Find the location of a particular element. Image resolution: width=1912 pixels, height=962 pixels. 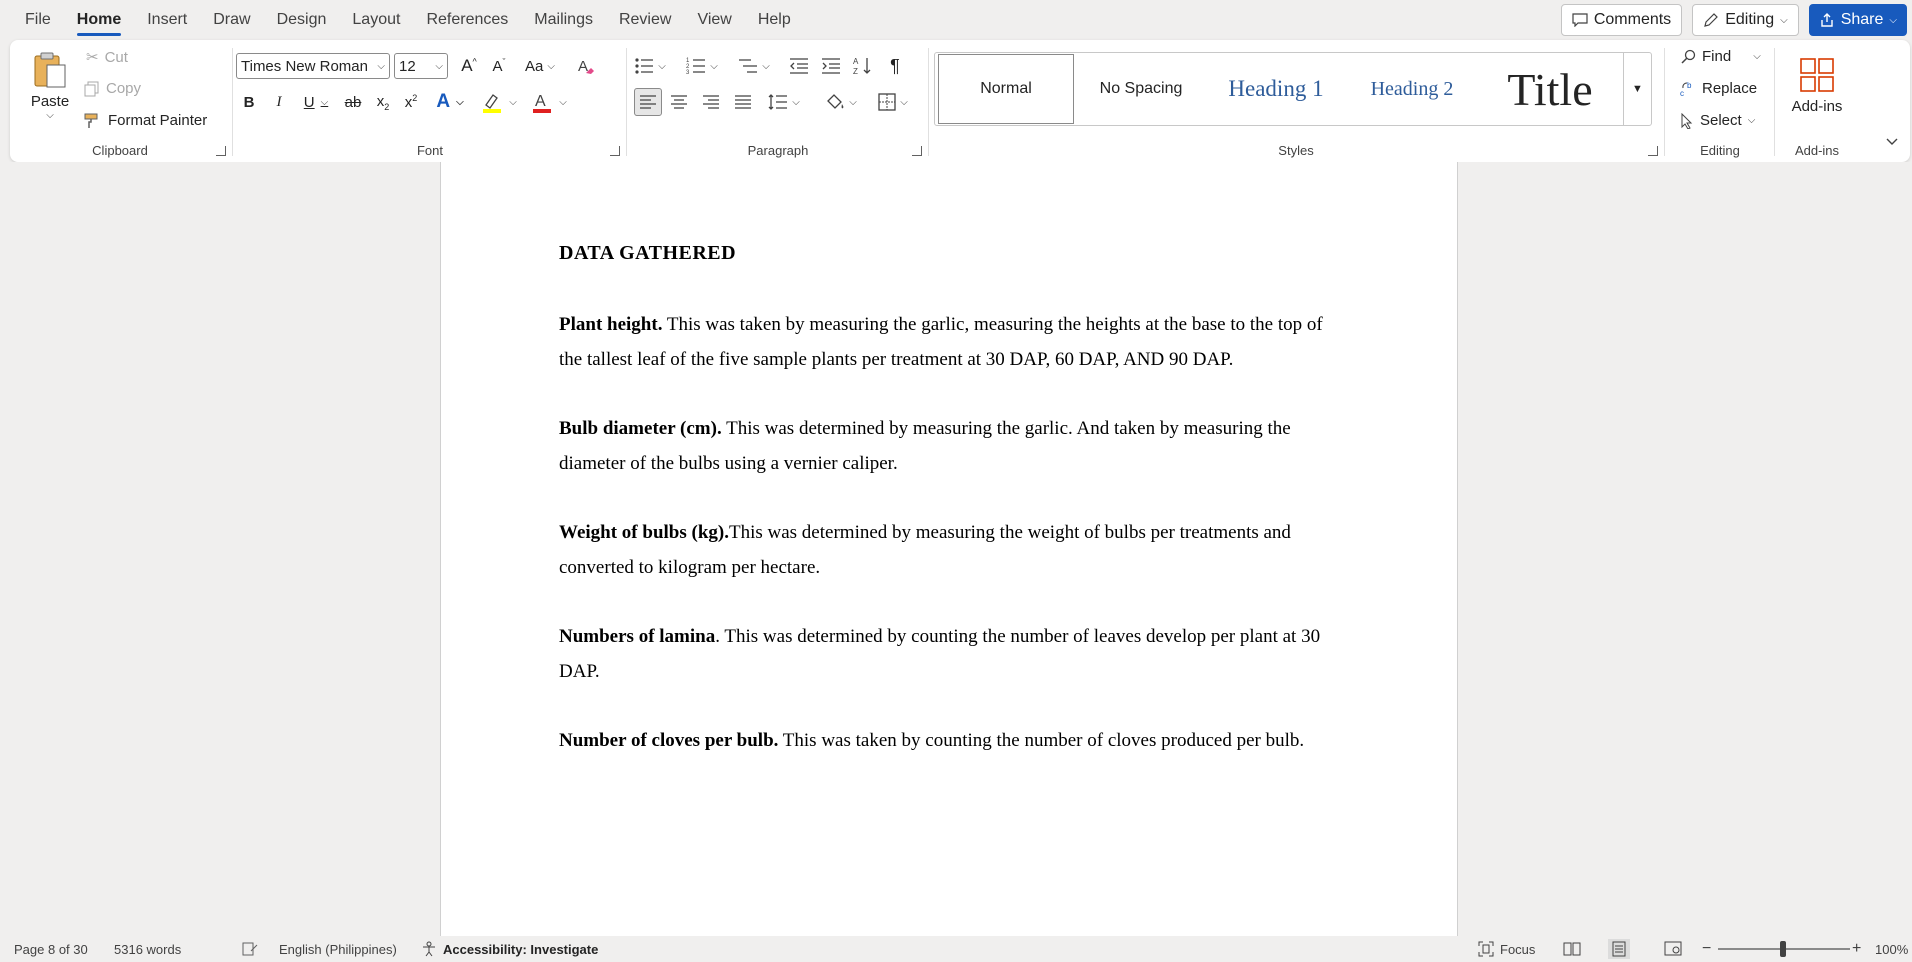

zoom-out-button: − is located at coordinates (1706, 949).